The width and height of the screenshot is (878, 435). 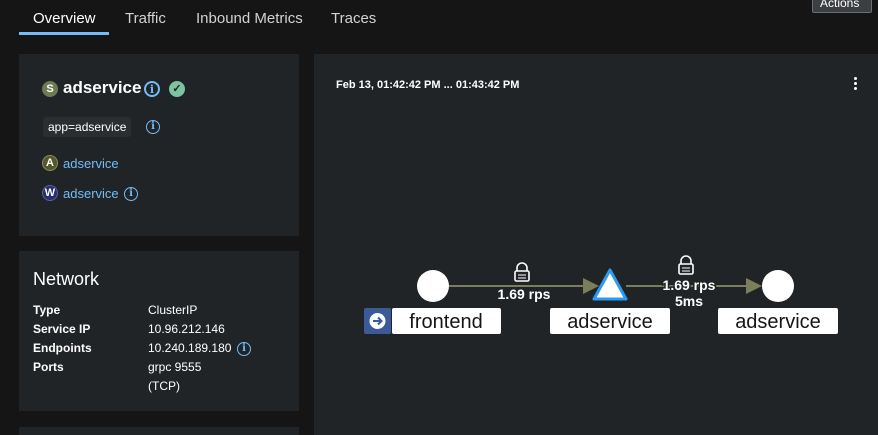 What do you see at coordinates (102, 87) in the screenshot?
I see `service-name: adservice` at bounding box center [102, 87].